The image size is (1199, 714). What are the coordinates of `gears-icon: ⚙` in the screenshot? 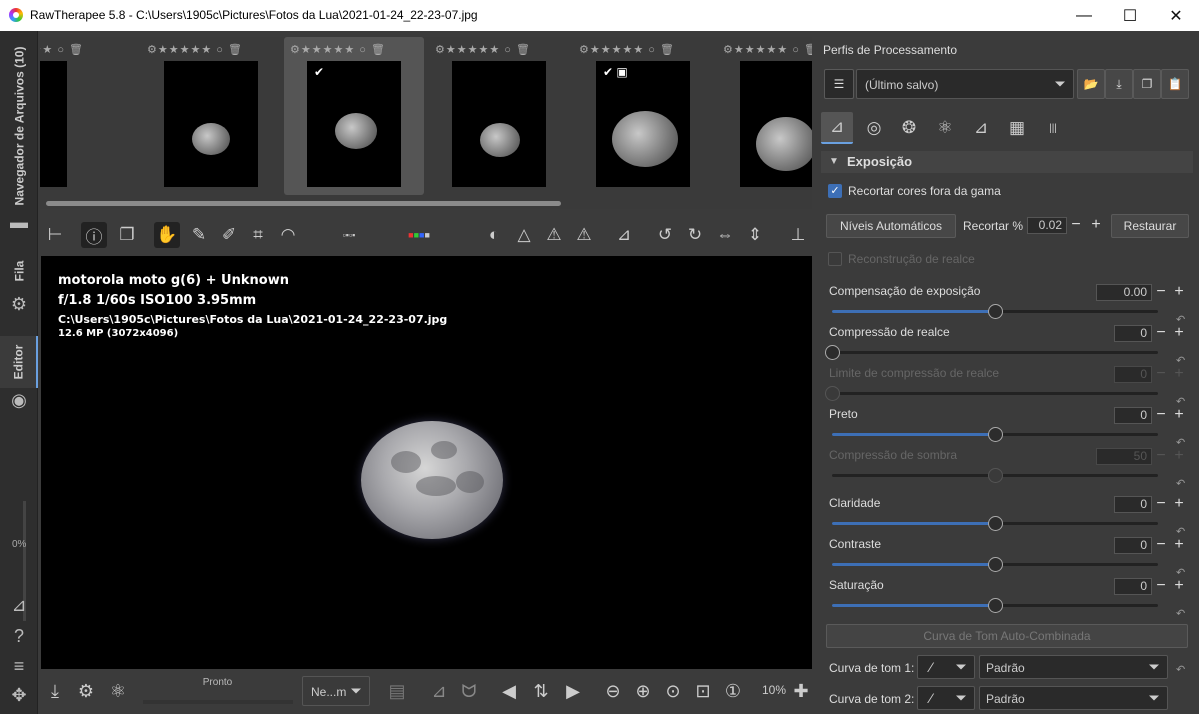 It's located at (19, 304).